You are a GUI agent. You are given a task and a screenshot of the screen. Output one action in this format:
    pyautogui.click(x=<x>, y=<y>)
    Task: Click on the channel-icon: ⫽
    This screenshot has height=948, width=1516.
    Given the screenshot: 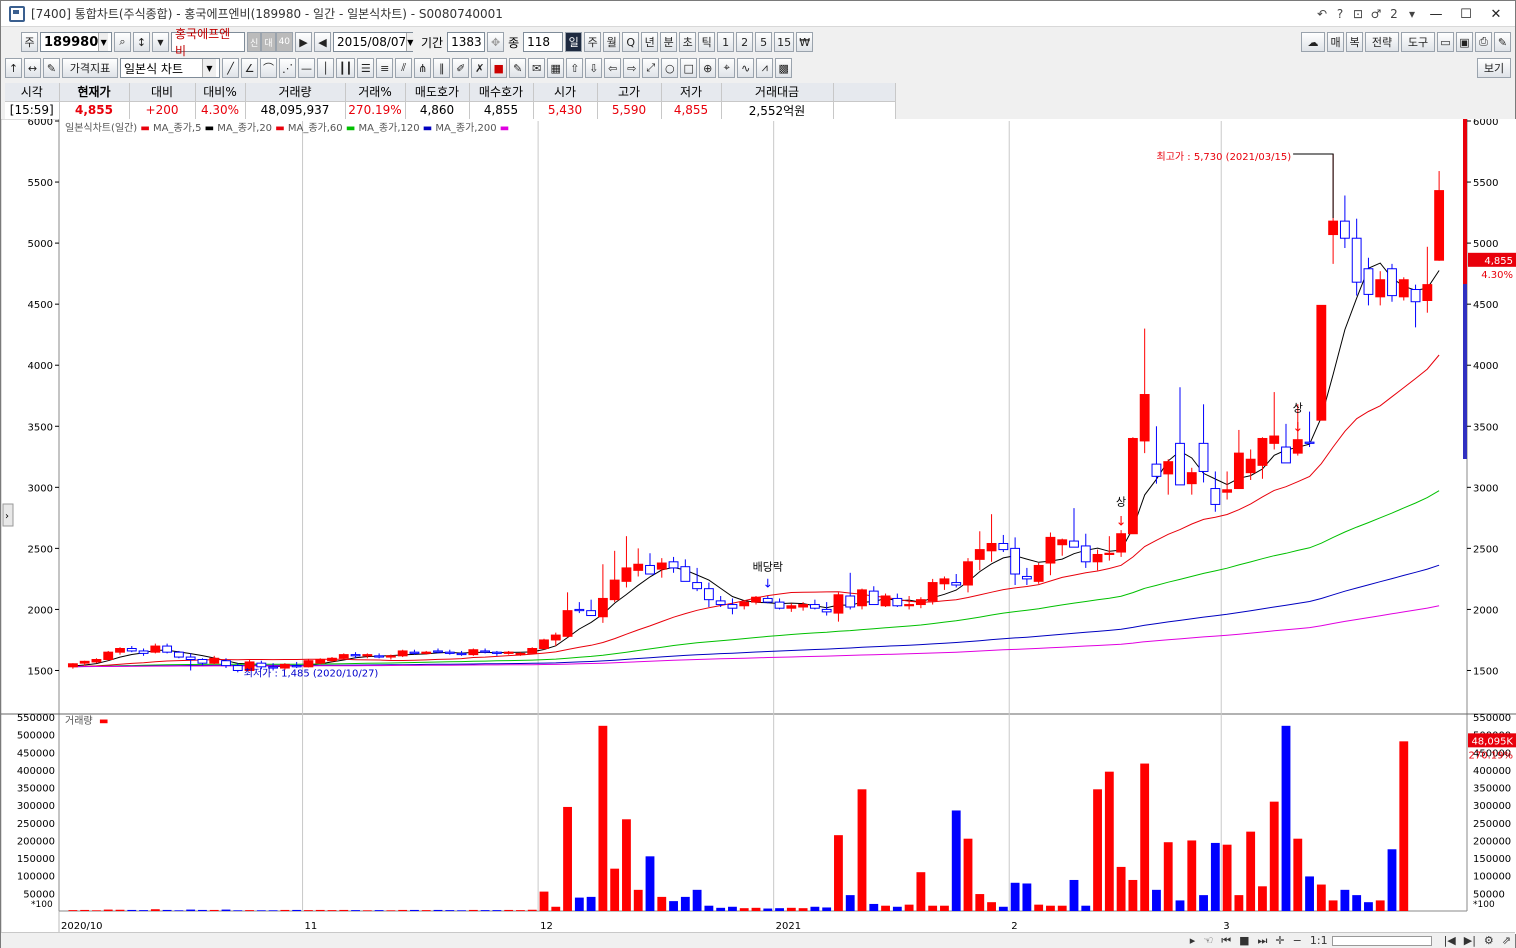 What is the action you would take?
    pyautogui.click(x=404, y=68)
    